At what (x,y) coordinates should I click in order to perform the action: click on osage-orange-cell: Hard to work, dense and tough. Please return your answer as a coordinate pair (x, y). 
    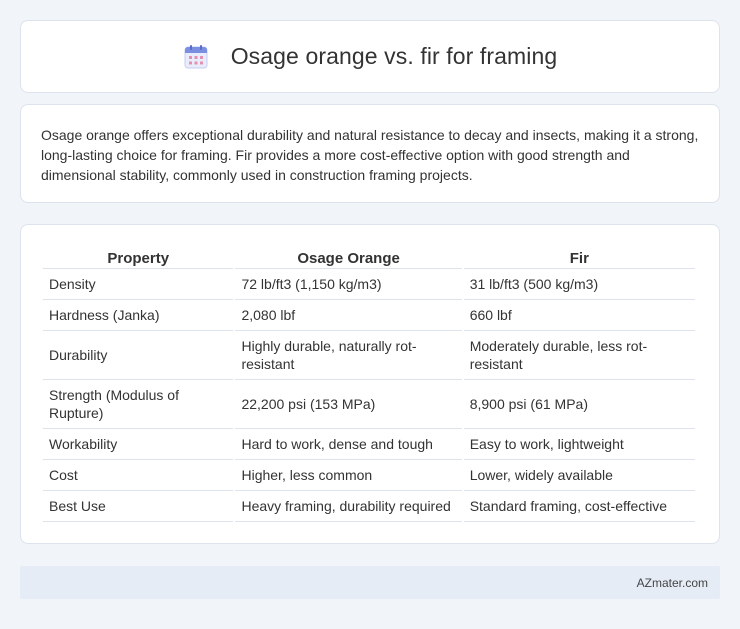
    Looking at the image, I should click on (348, 444).